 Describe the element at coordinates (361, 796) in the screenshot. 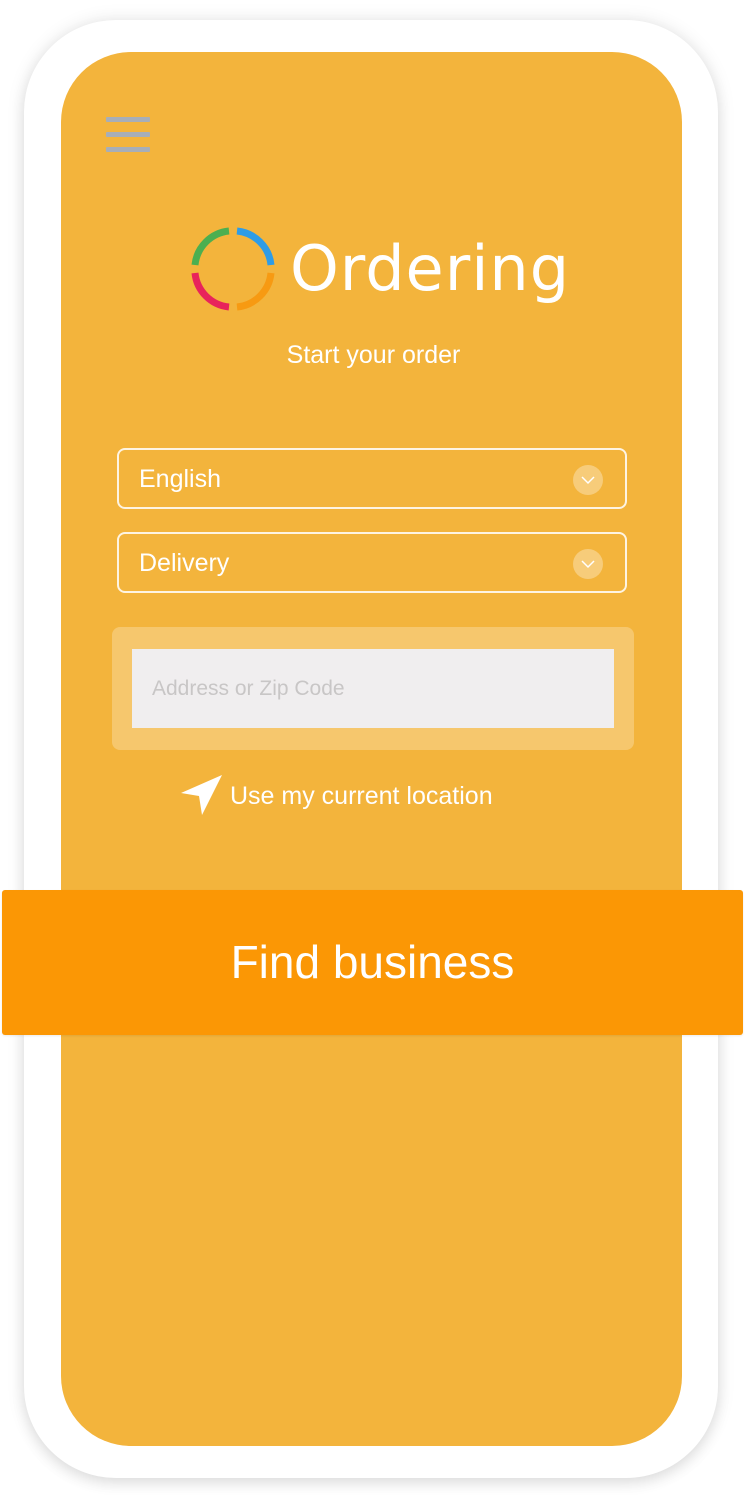

I see `use-current-location-label: Use my current location` at that location.